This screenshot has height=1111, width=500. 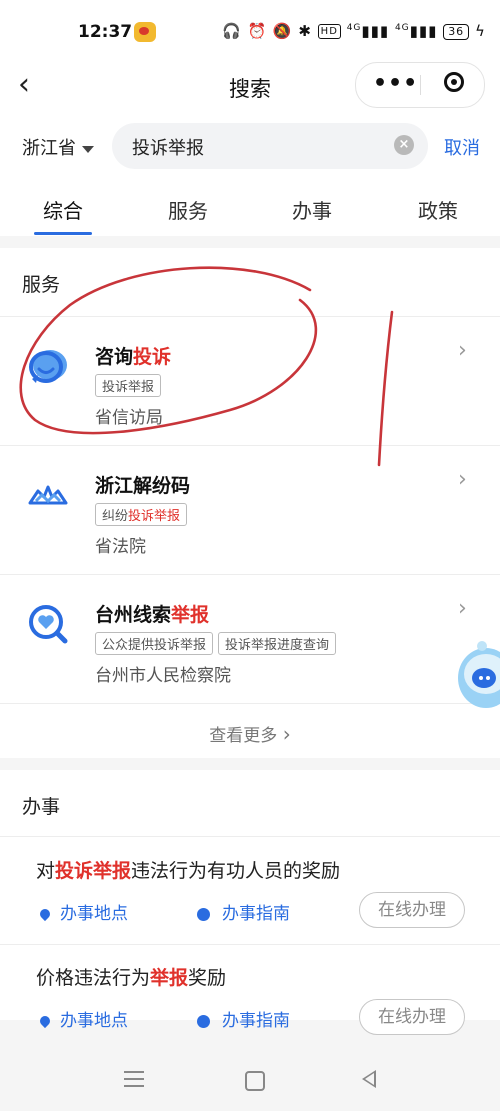 What do you see at coordinates (368, 31) in the screenshot?
I see `signal-icon-1: 4G▮▮▮` at bounding box center [368, 31].